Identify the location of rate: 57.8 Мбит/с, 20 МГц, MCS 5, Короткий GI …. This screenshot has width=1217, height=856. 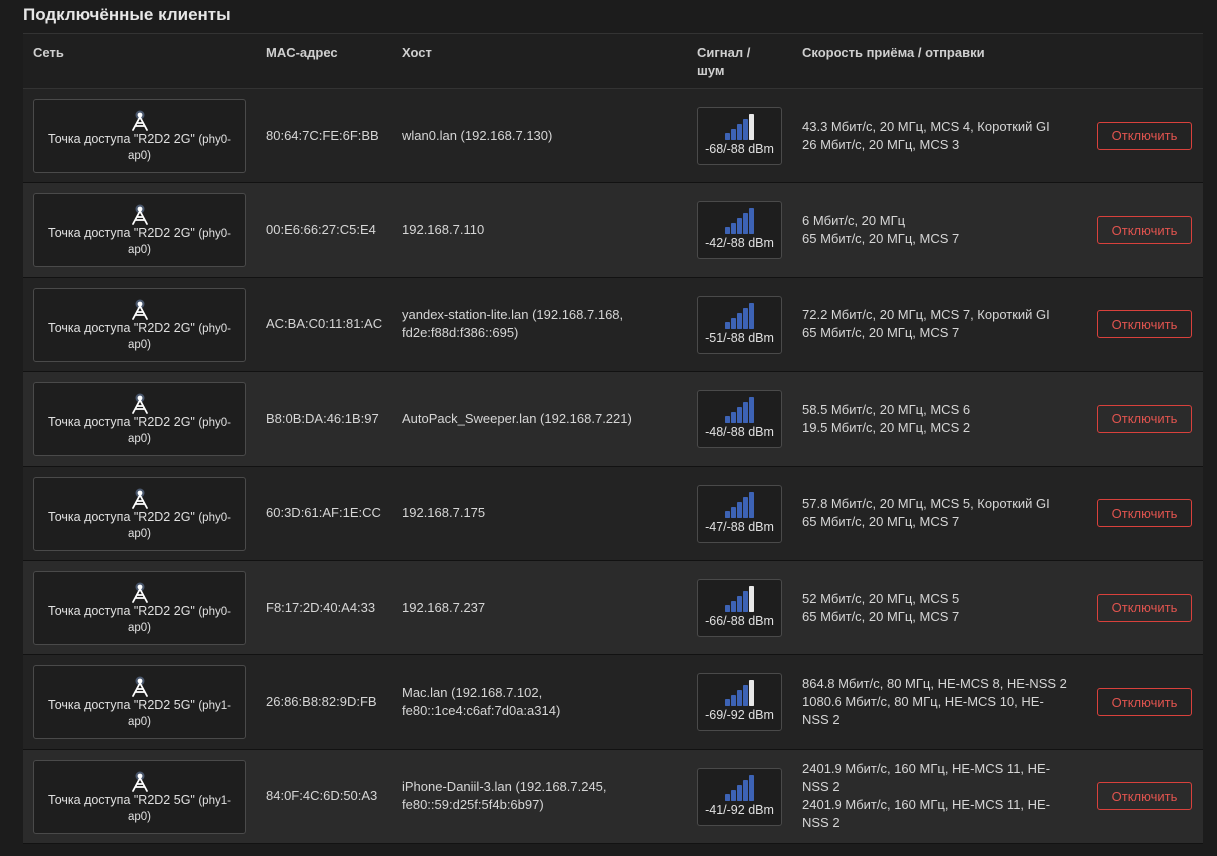
(942, 513).